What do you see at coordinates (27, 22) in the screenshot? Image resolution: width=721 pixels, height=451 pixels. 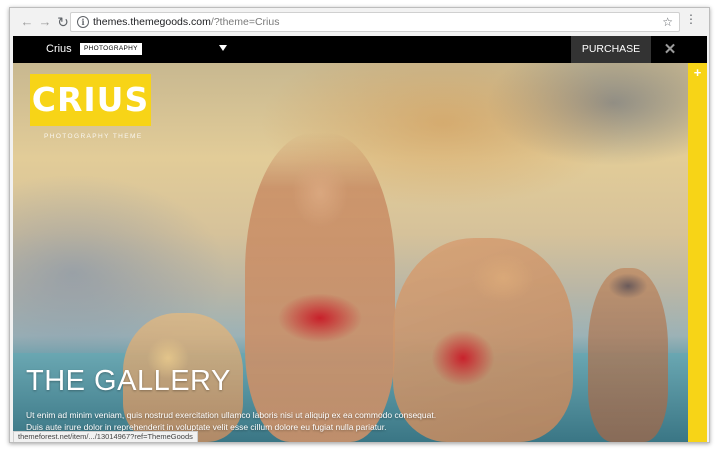 I see `back-arrow-icon: ←` at bounding box center [27, 22].